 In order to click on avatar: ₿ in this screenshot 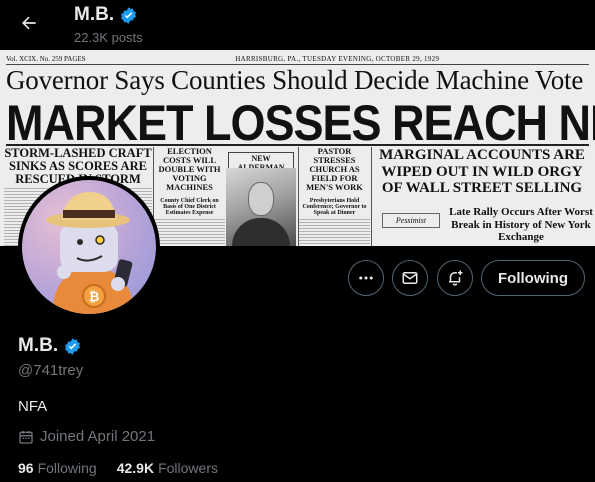, I will do `click(89, 247)`.